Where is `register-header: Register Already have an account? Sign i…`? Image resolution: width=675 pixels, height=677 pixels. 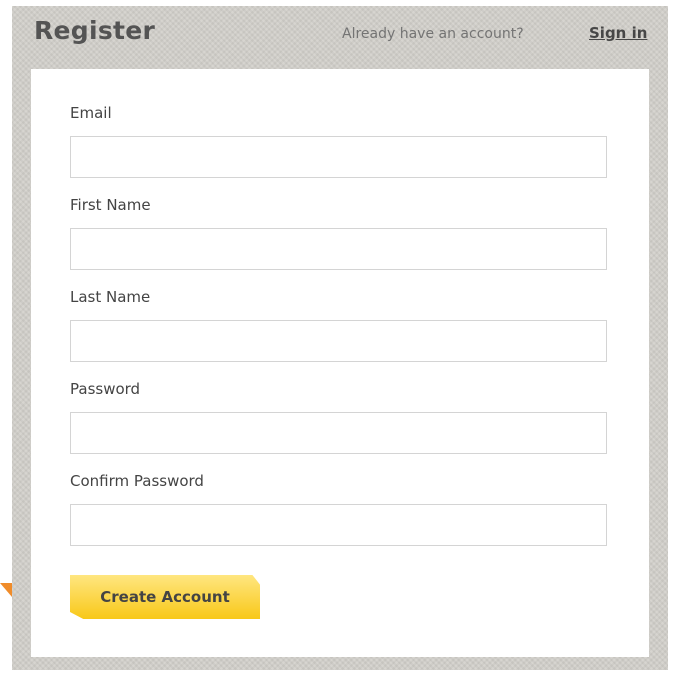
register-header: Register Already have an account? Sign i… is located at coordinates (340, 36).